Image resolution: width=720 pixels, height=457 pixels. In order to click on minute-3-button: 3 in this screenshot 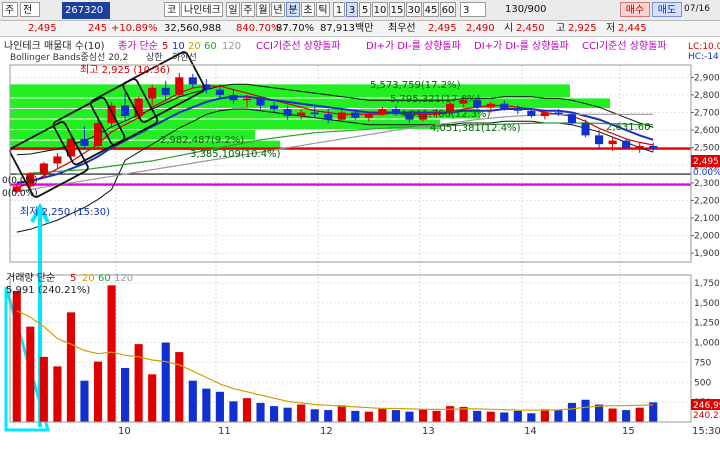, I will do `click(352, 9)`.